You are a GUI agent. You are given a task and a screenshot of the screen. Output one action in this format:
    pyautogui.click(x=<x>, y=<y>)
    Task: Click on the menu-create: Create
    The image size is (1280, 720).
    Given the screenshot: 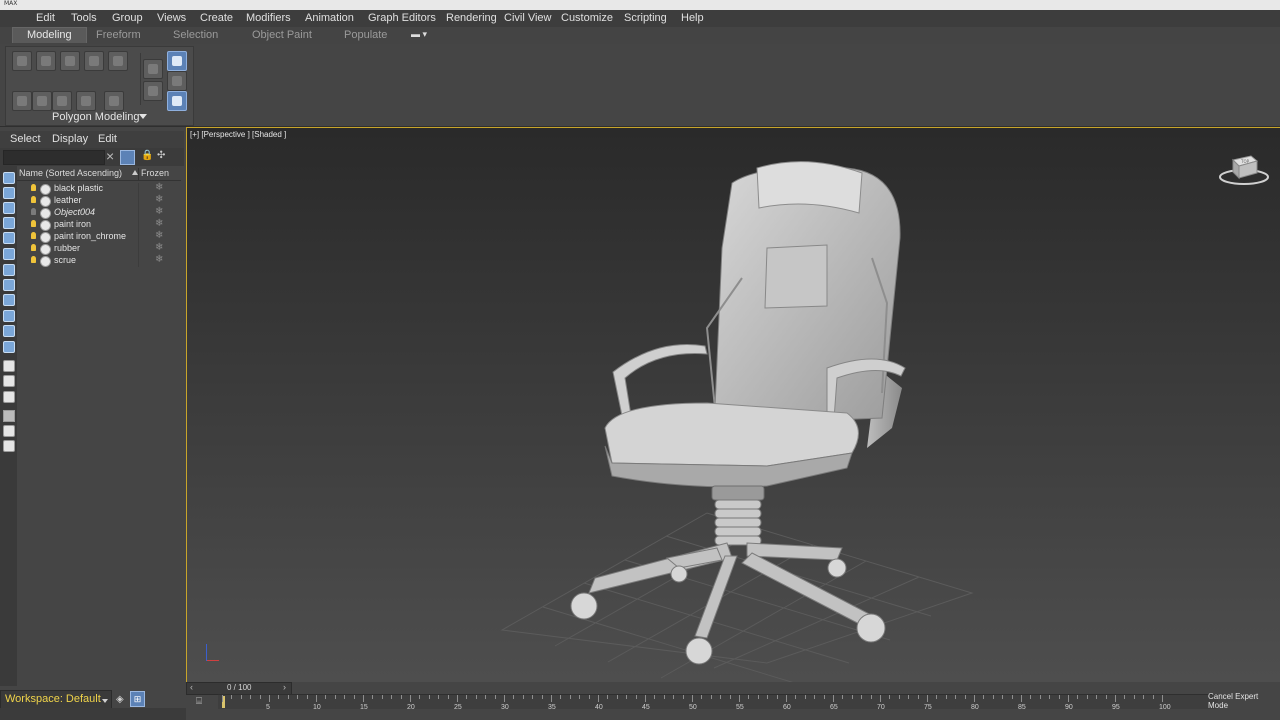 What is the action you would take?
    pyautogui.click(x=216, y=18)
    